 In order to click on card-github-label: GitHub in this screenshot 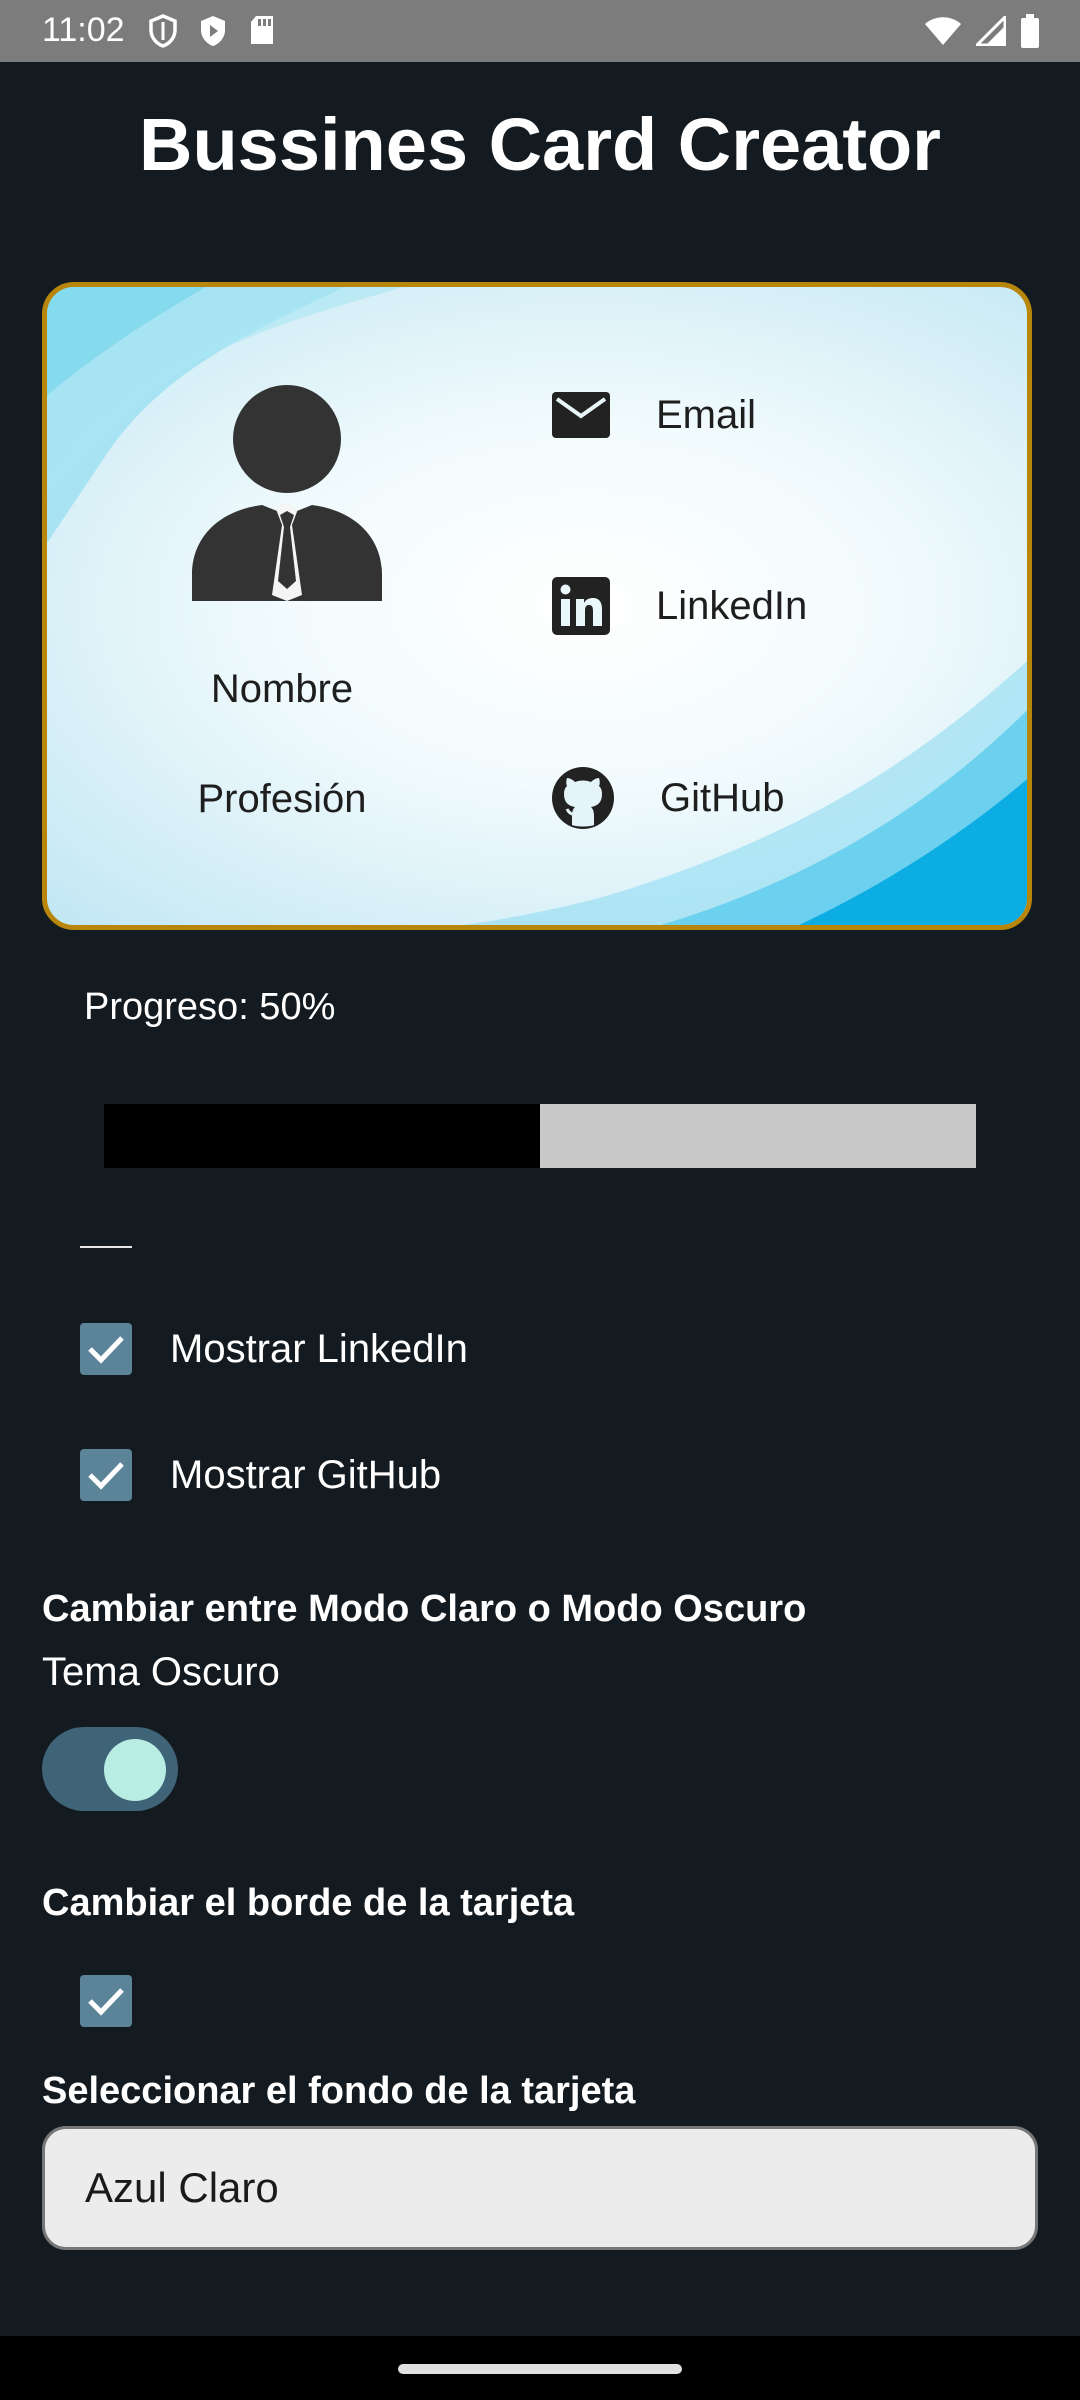, I will do `click(722, 797)`.